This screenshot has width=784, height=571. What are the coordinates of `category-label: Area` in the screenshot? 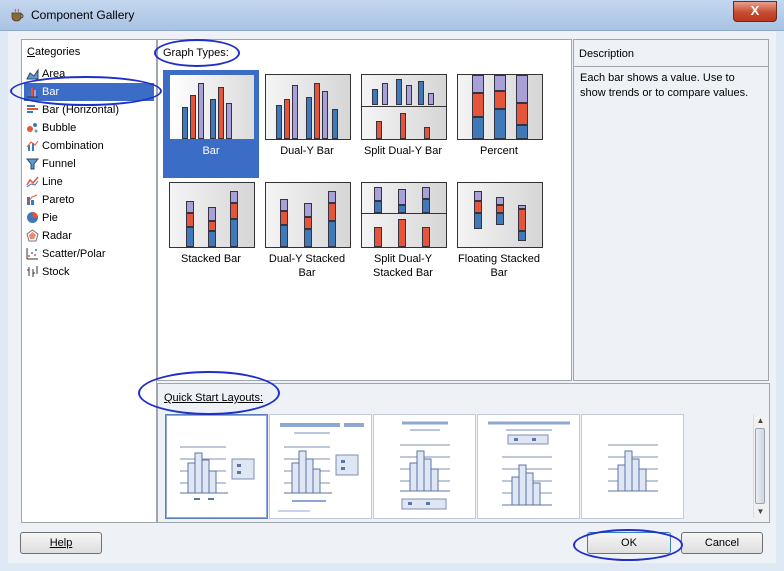 It's located at (54, 74).